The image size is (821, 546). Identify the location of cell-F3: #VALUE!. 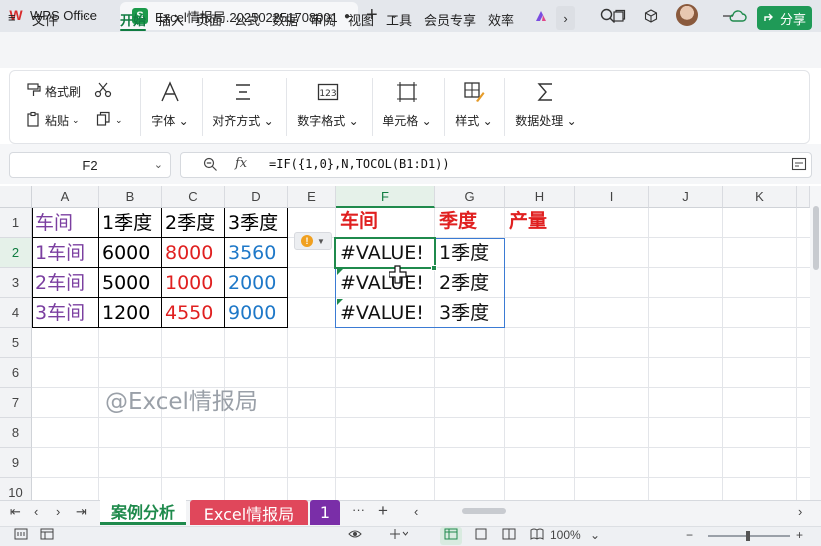
(380, 283).